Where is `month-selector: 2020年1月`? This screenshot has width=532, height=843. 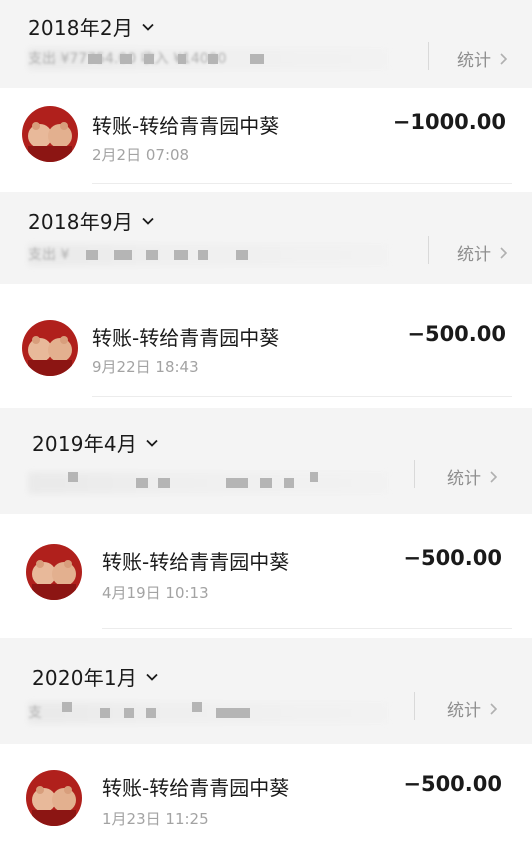
month-selector: 2020年1月 is located at coordinates (95, 676).